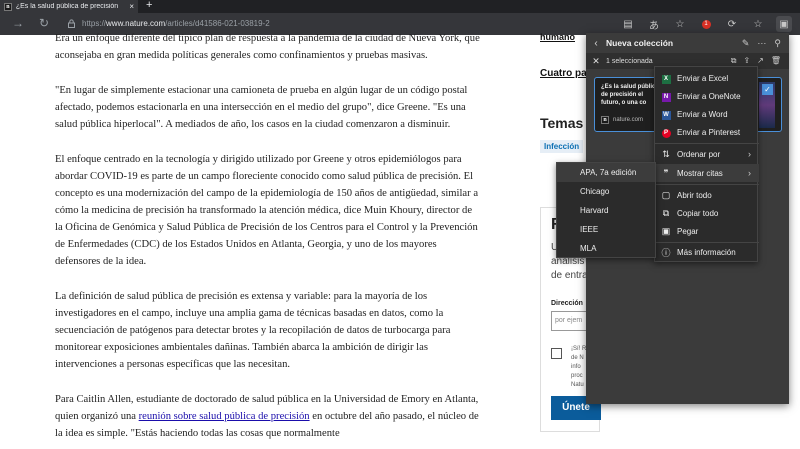  Describe the element at coordinates (606, 172) in the screenshot. I see `citation-apa: APA, 7a edición` at that location.